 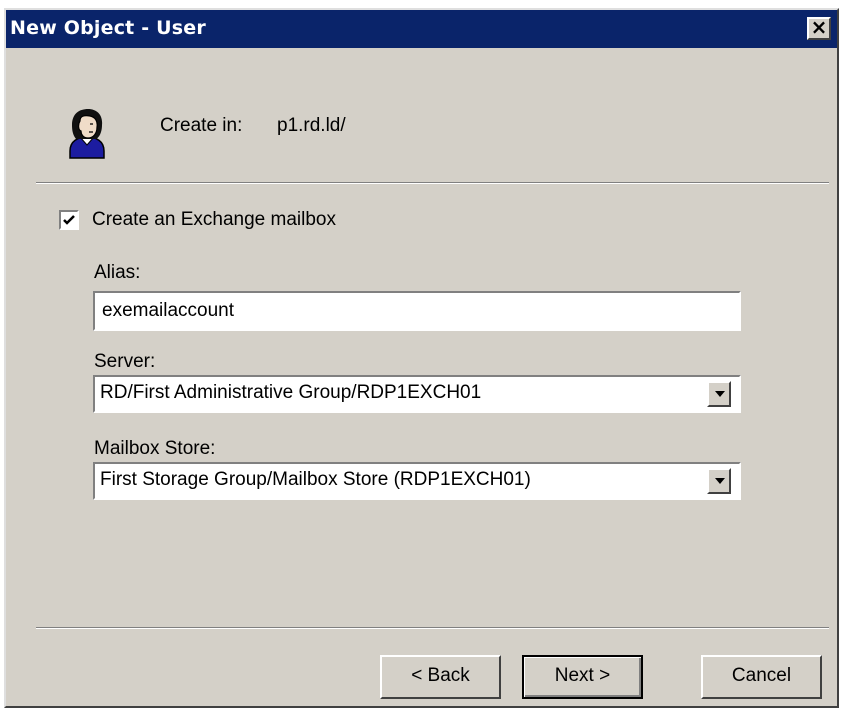 I want to click on mailbox-store-dropdown-button, so click(x=719, y=481).